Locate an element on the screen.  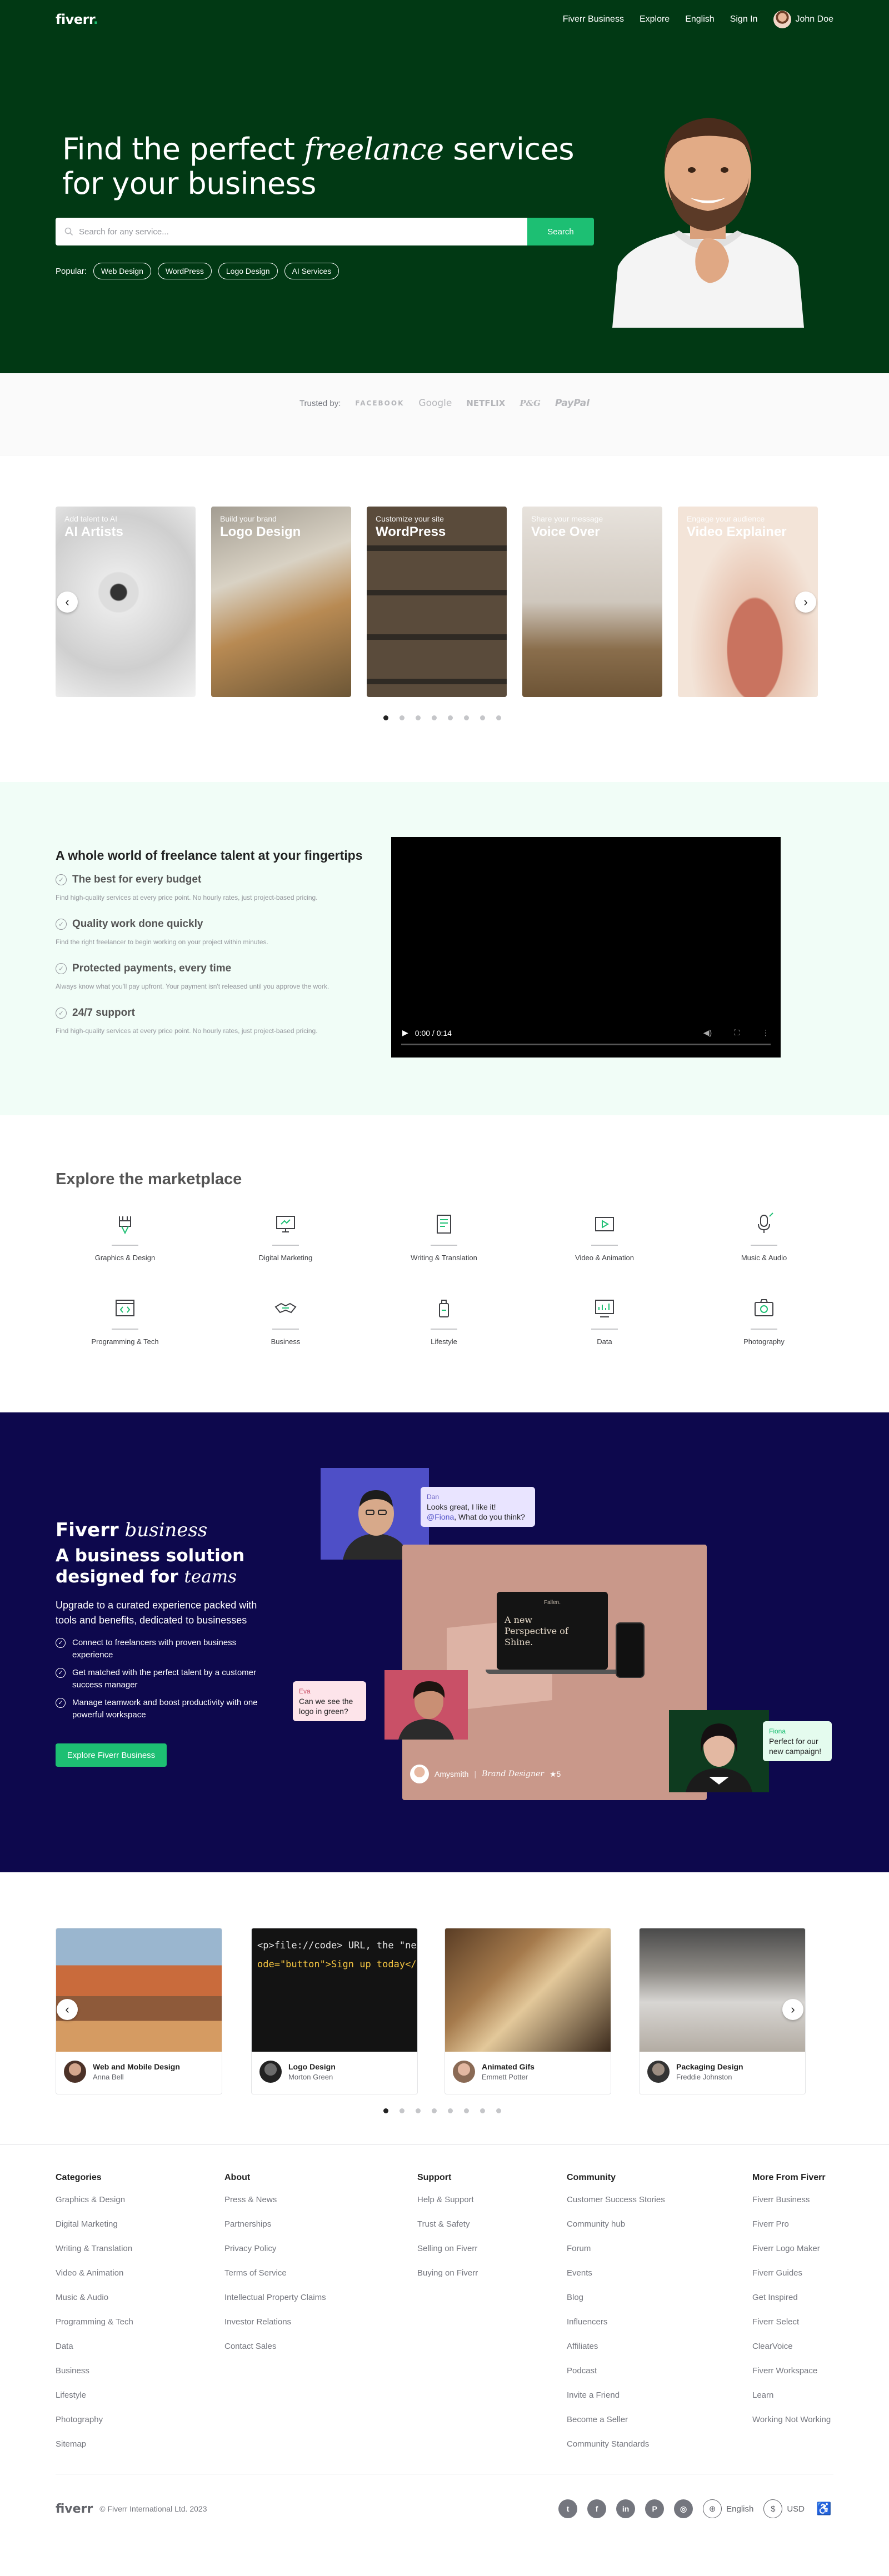
footer-link: Forum is located at coordinates (616, 2249).